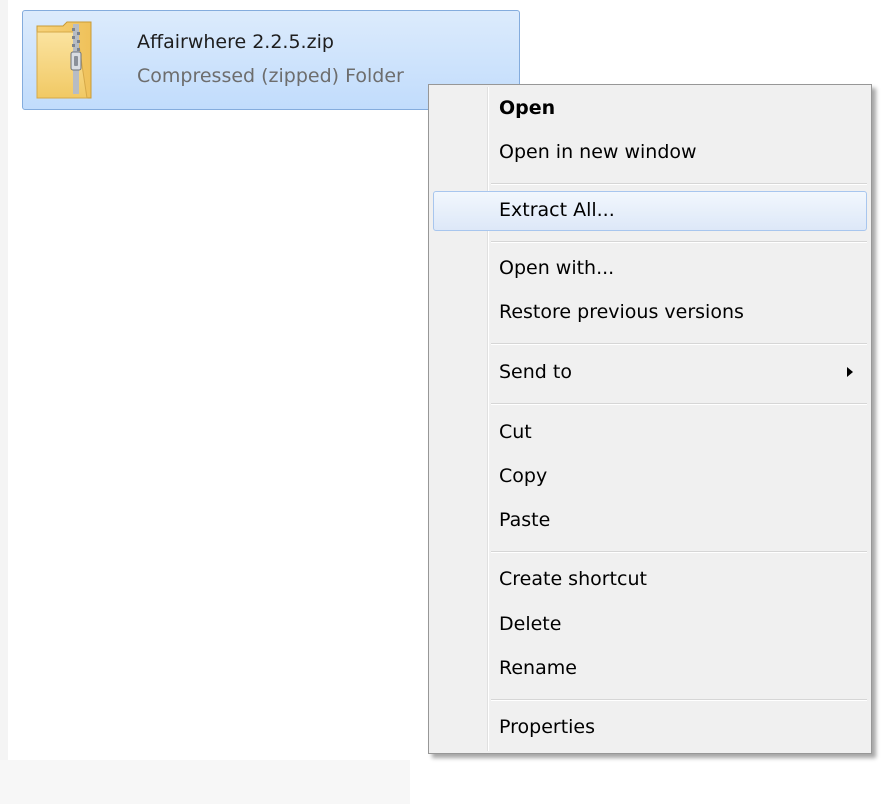 The height and width of the screenshot is (804, 888). I want to click on menu-item-create-shortcut: Create shortcut, so click(650, 580).